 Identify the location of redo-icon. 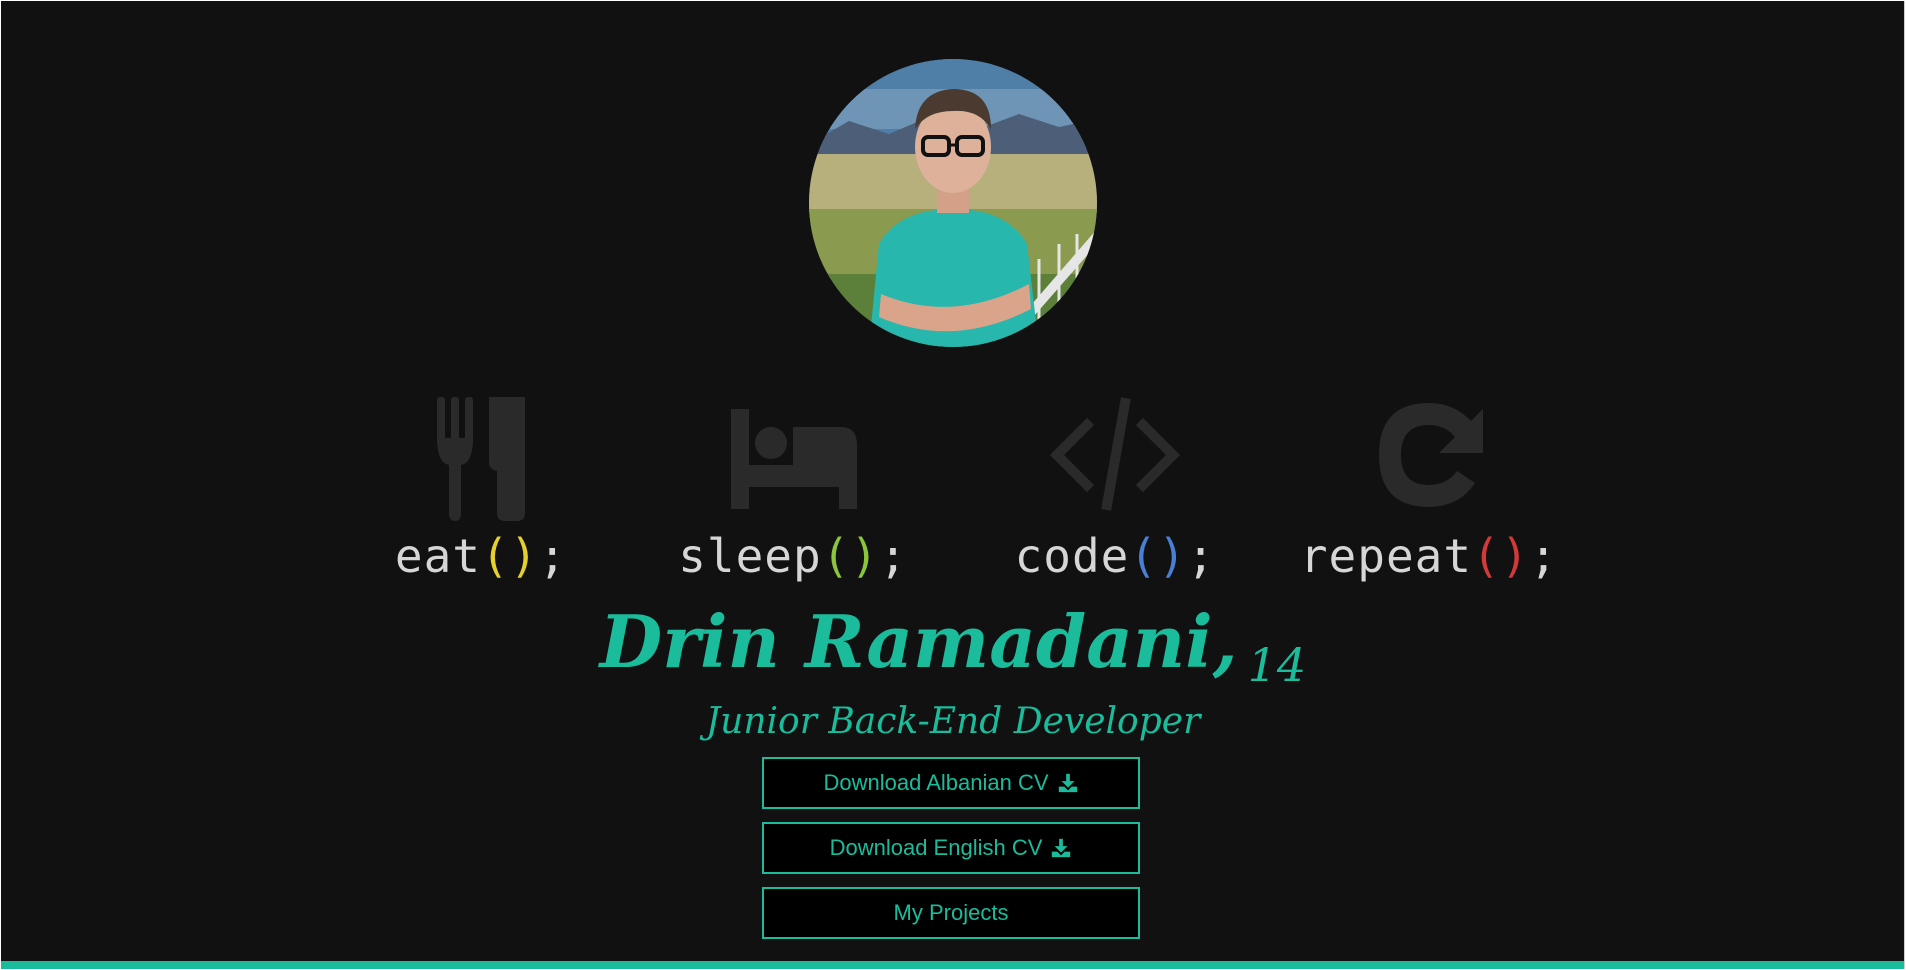
(1429, 453).